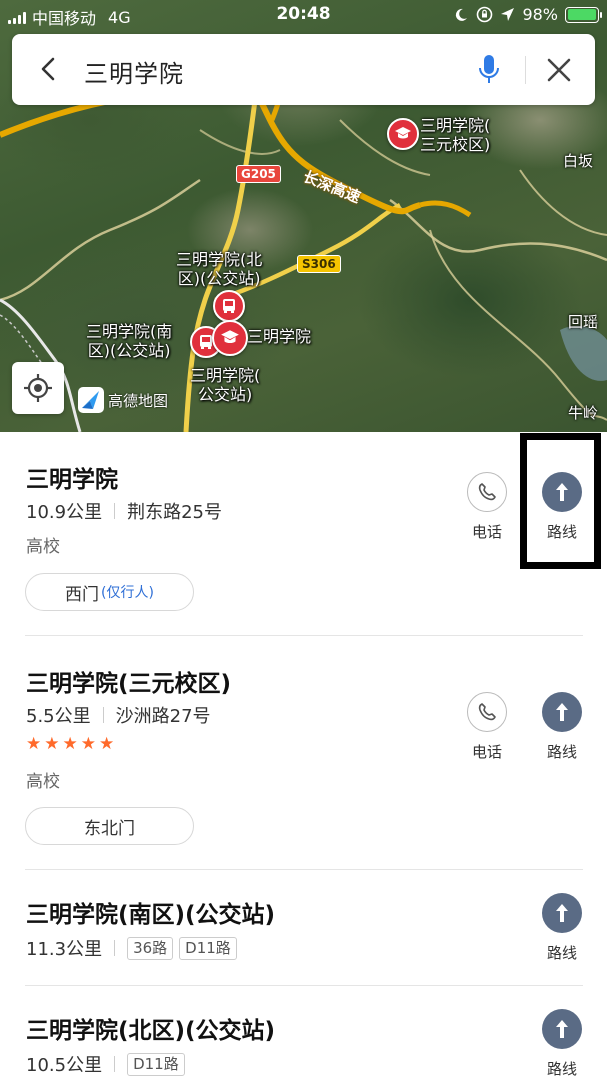 The width and height of the screenshot is (607, 1080). I want to click on place-label-niuling: 牛岭, so click(583, 413).